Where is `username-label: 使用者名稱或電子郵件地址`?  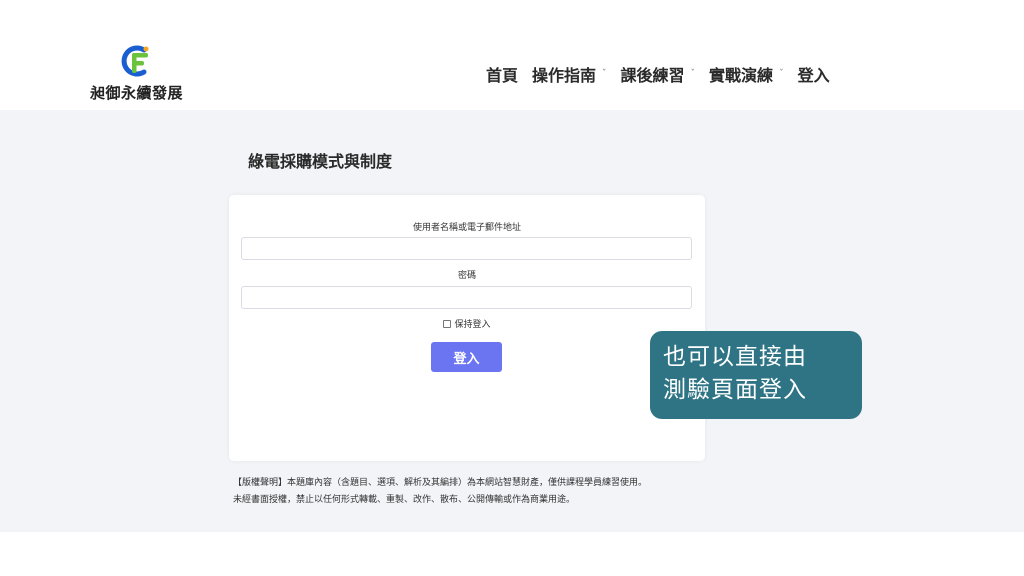
username-label: 使用者名稱或電子郵件地址 is located at coordinates (466, 228).